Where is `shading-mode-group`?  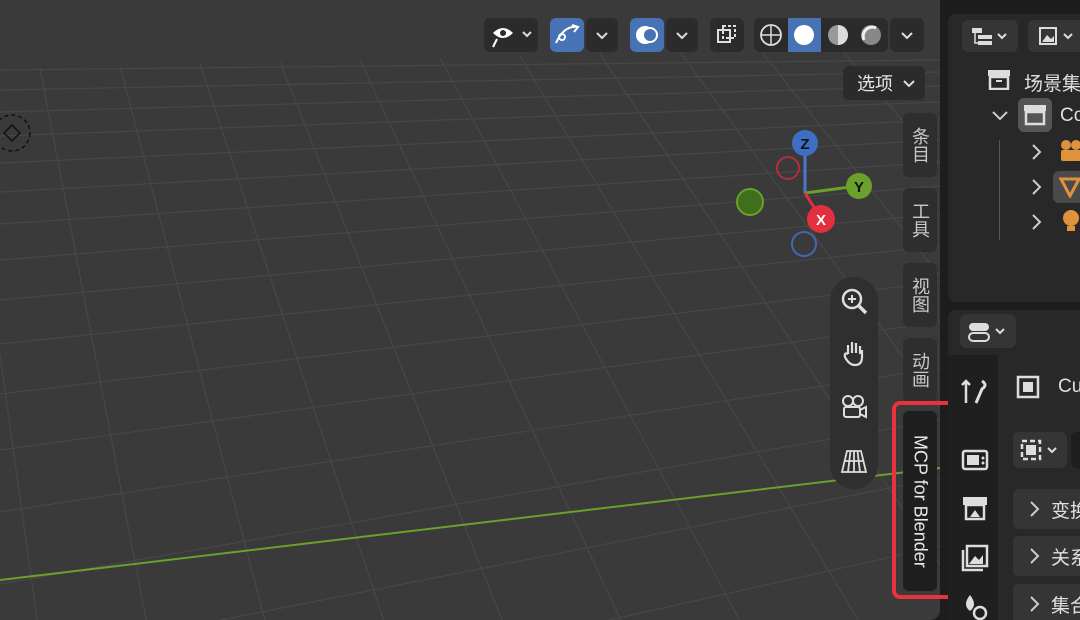
shading-mode-group is located at coordinates (821, 35).